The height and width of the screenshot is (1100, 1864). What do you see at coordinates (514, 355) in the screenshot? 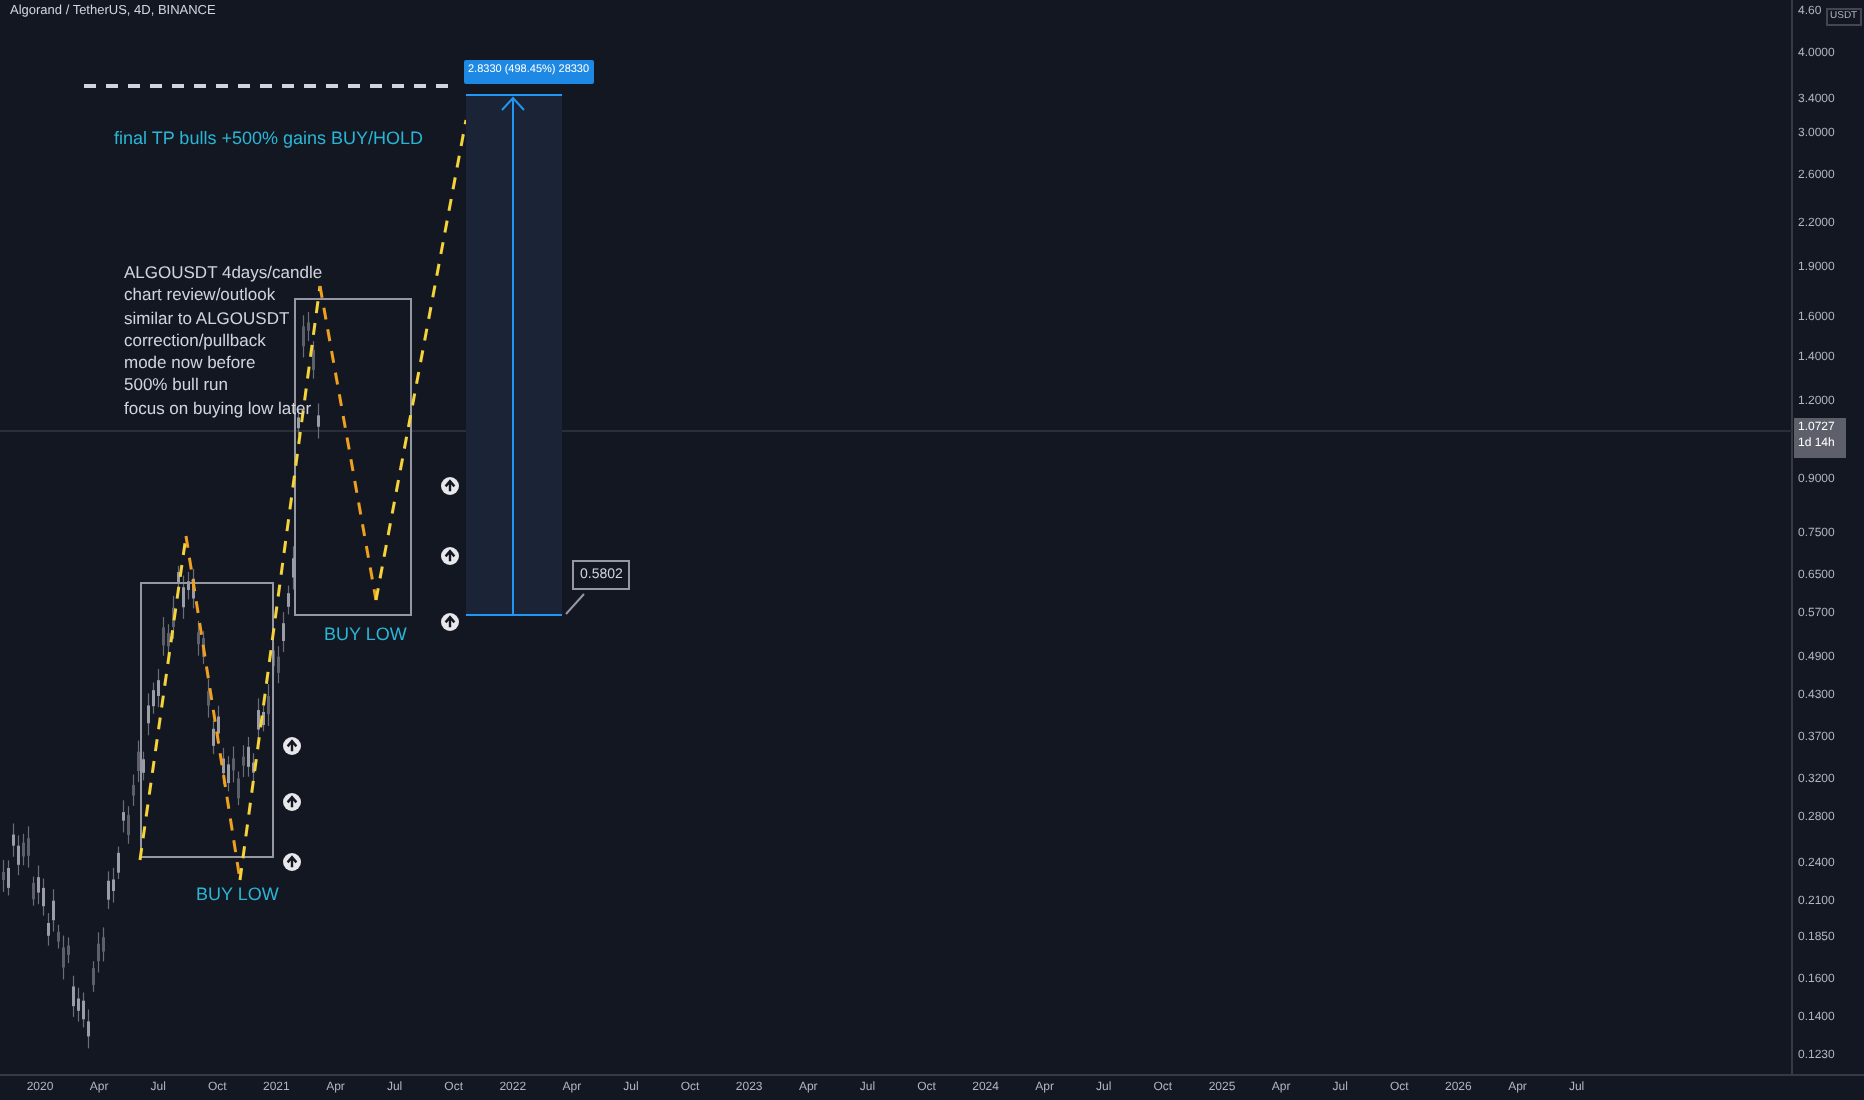
I see `measure-drawing` at bounding box center [514, 355].